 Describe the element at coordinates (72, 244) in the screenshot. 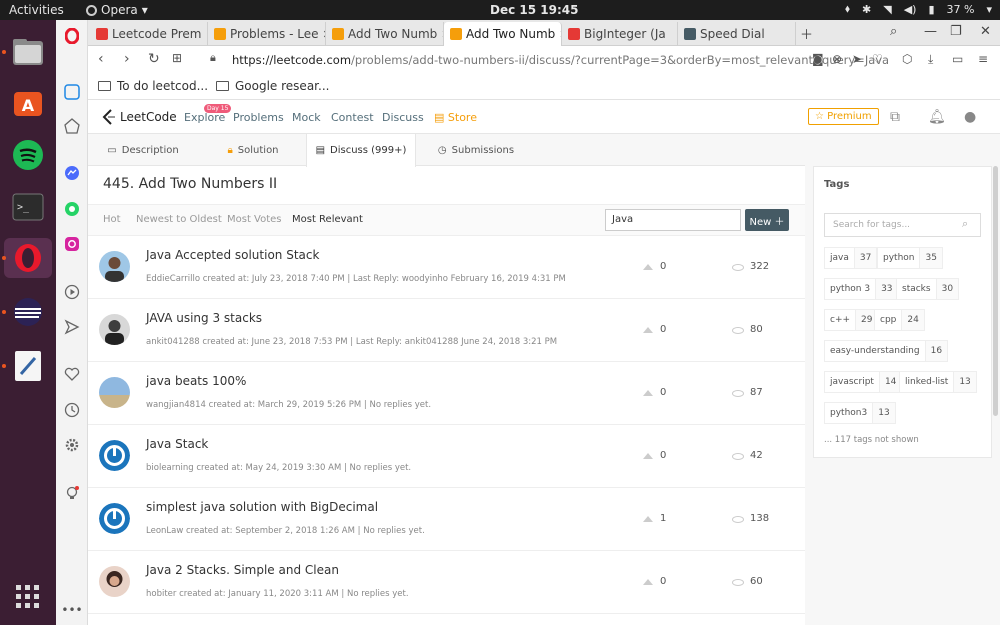

I see `instagram-icon` at that location.